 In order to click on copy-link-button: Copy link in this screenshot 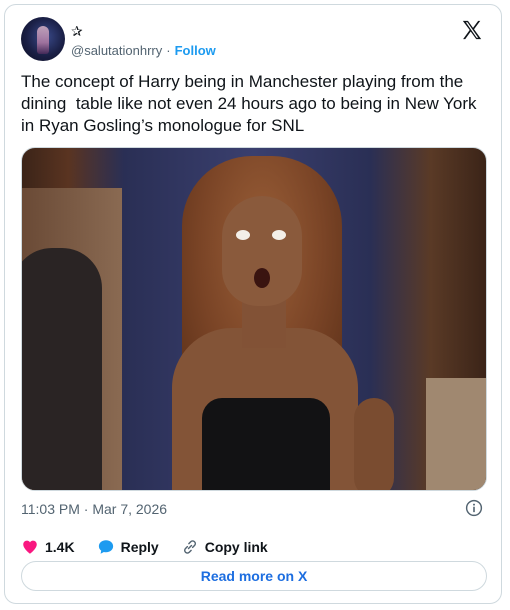, I will do `click(224, 547)`.